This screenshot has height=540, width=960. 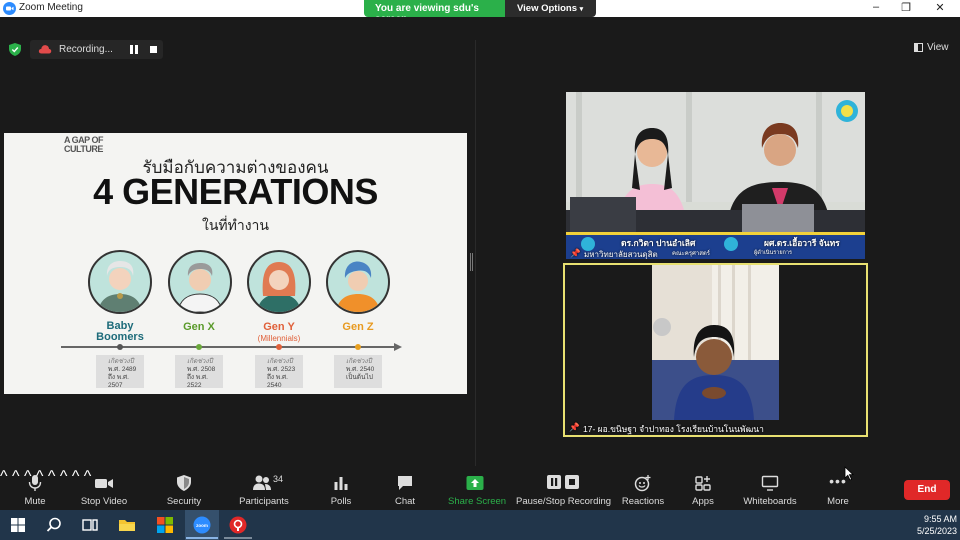 What do you see at coordinates (35, 483) in the screenshot?
I see `microphone-icon` at bounding box center [35, 483].